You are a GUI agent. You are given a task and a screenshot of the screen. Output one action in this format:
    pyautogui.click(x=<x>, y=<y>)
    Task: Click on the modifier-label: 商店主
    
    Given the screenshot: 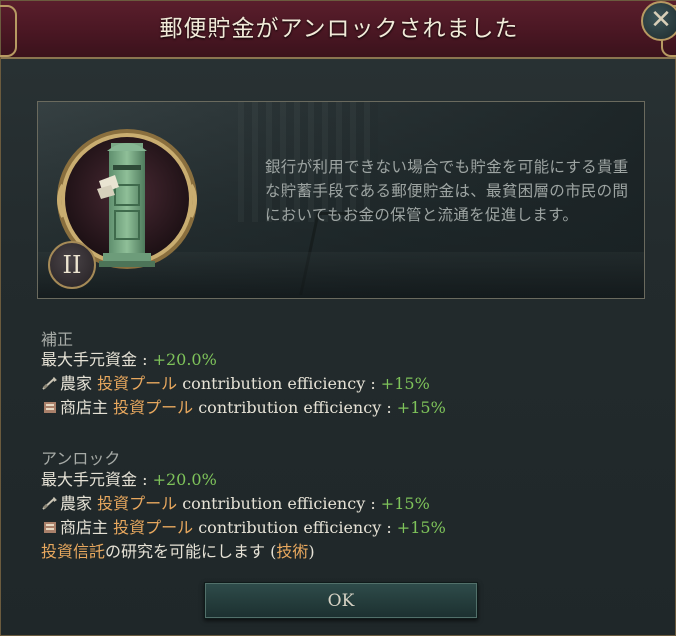 What is the action you would take?
    pyautogui.click(x=84, y=407)
    